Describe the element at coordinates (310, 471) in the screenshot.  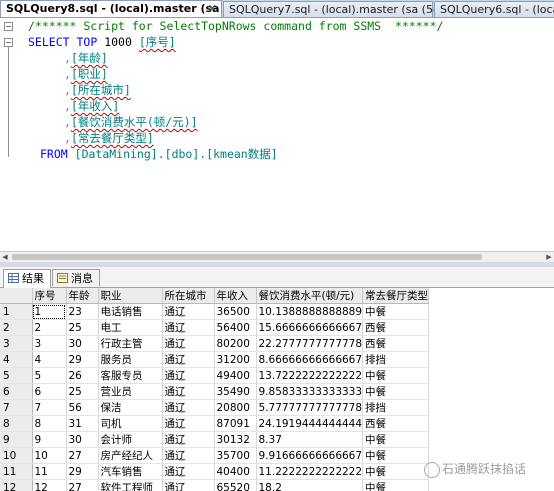
I see `table-cell: 11.2222222222222` at that location.